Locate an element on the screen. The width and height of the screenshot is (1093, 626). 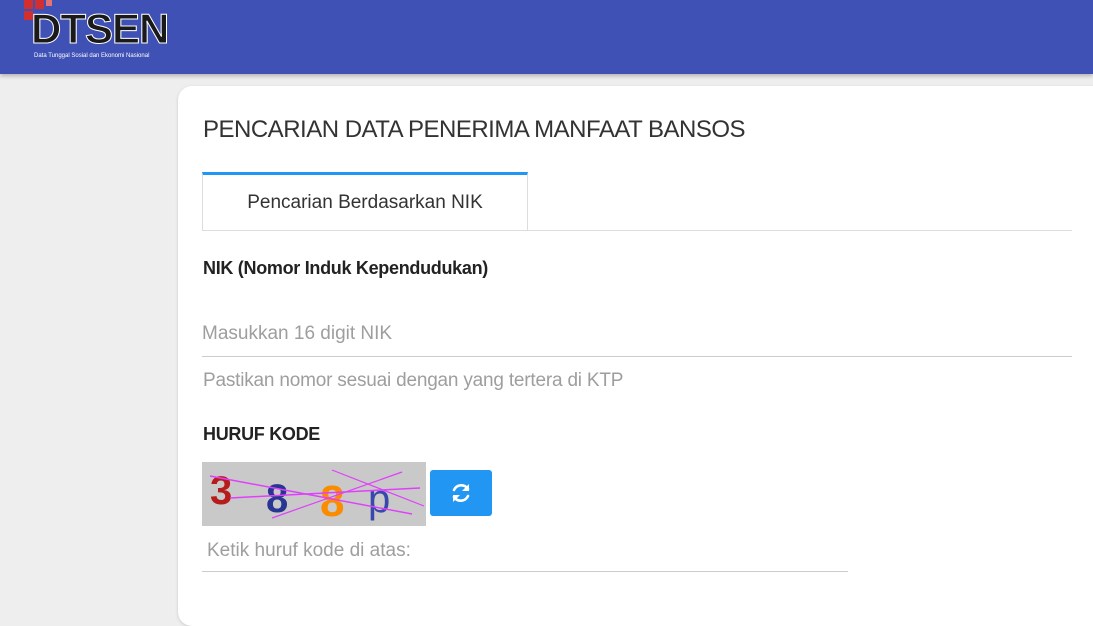
captcha-graphic: 3 8 8 p is located at coordinates (314, 494).